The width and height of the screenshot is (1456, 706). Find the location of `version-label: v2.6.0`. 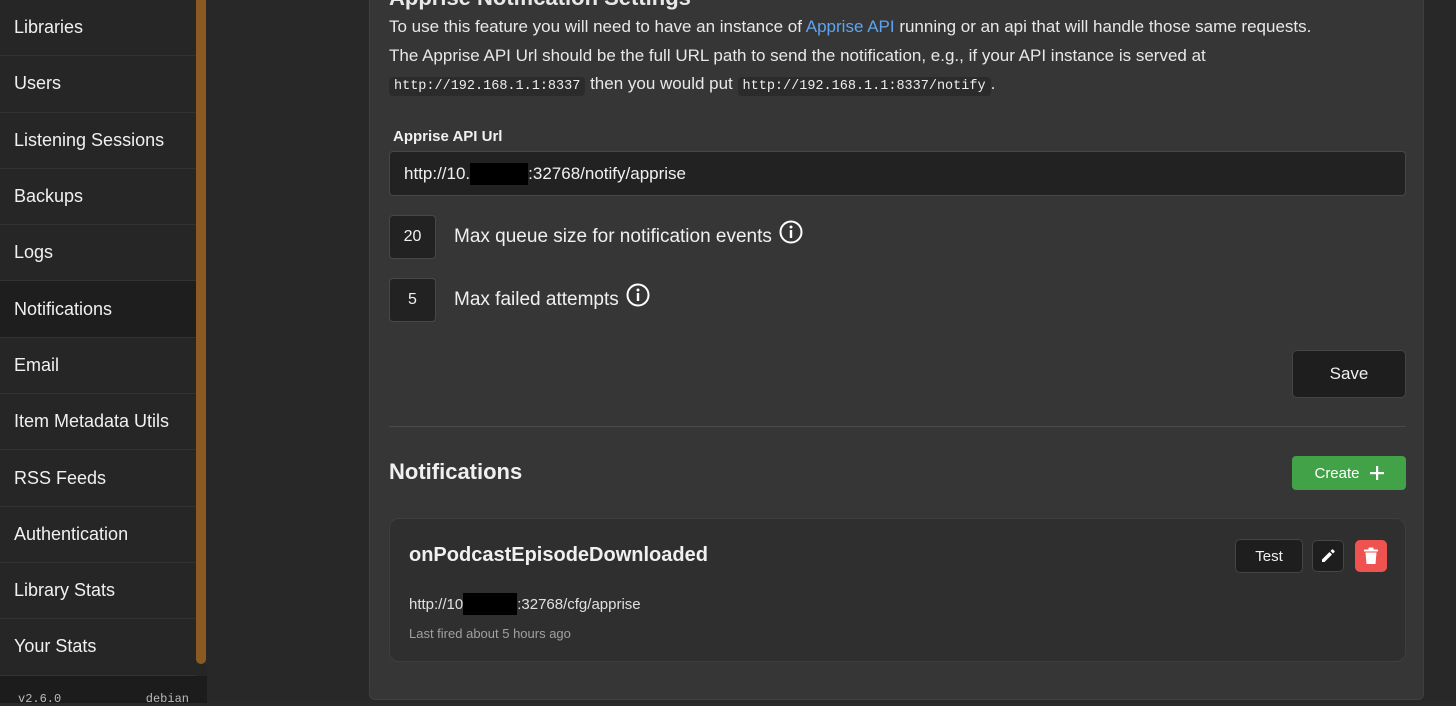

version-label: v2.6.0 is located at coordinates (39, 699).